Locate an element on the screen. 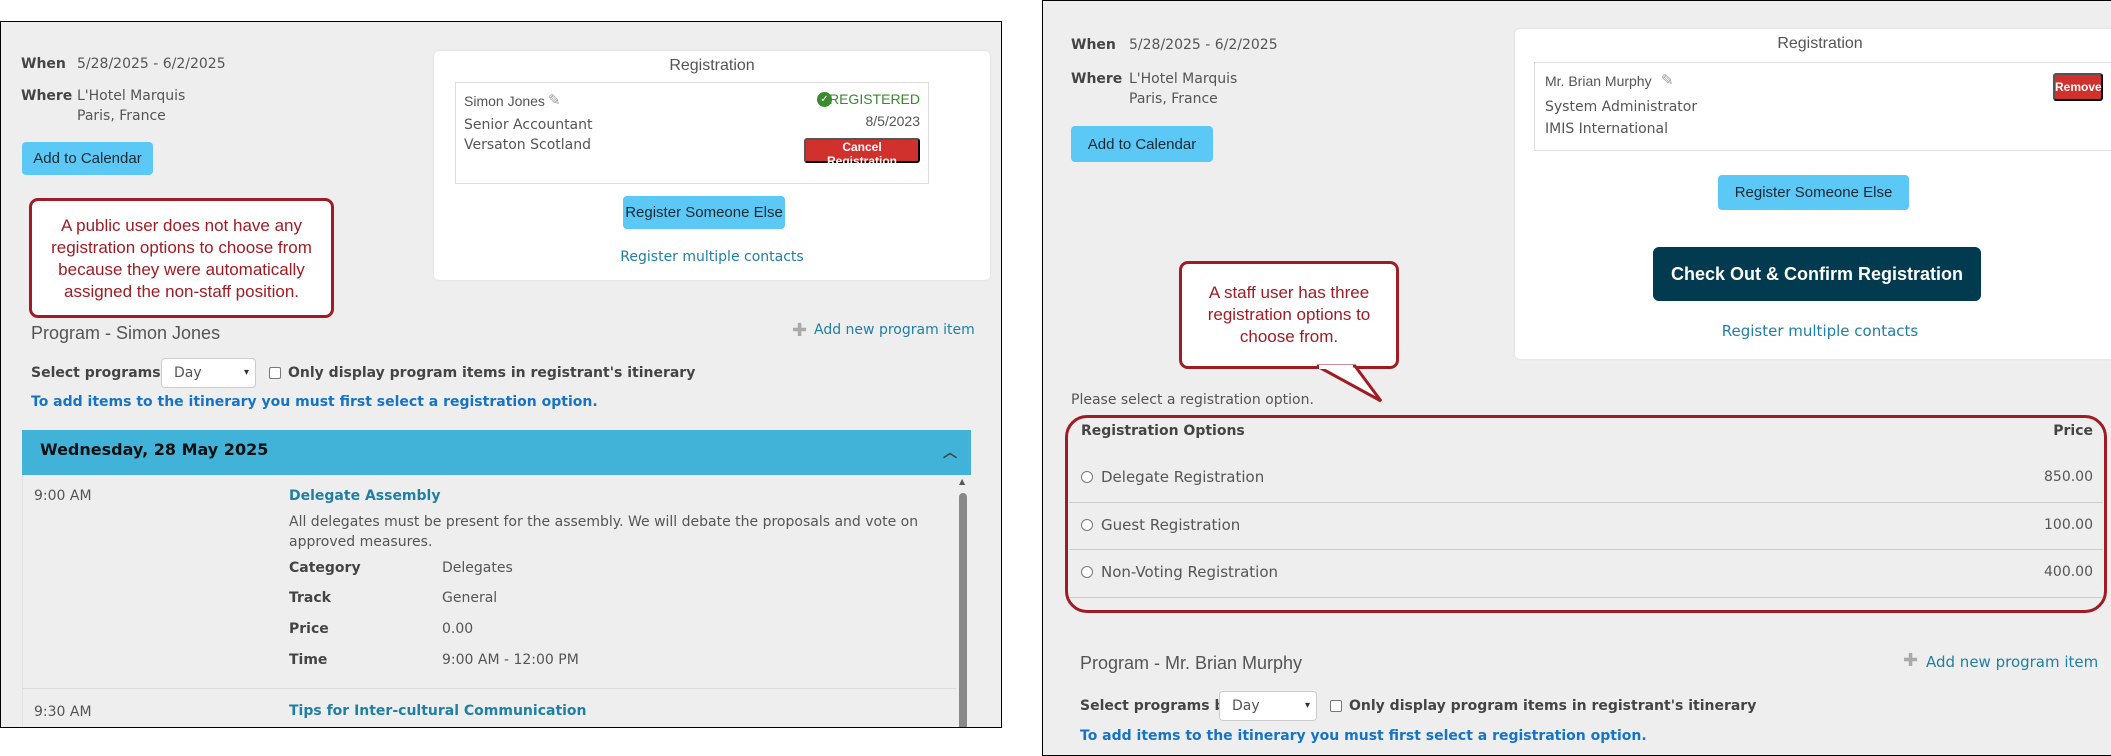 The height and width of the screenshot is (756, 2111). select-programs-by-label: Select programs by is located at coordinates (1157, 706).